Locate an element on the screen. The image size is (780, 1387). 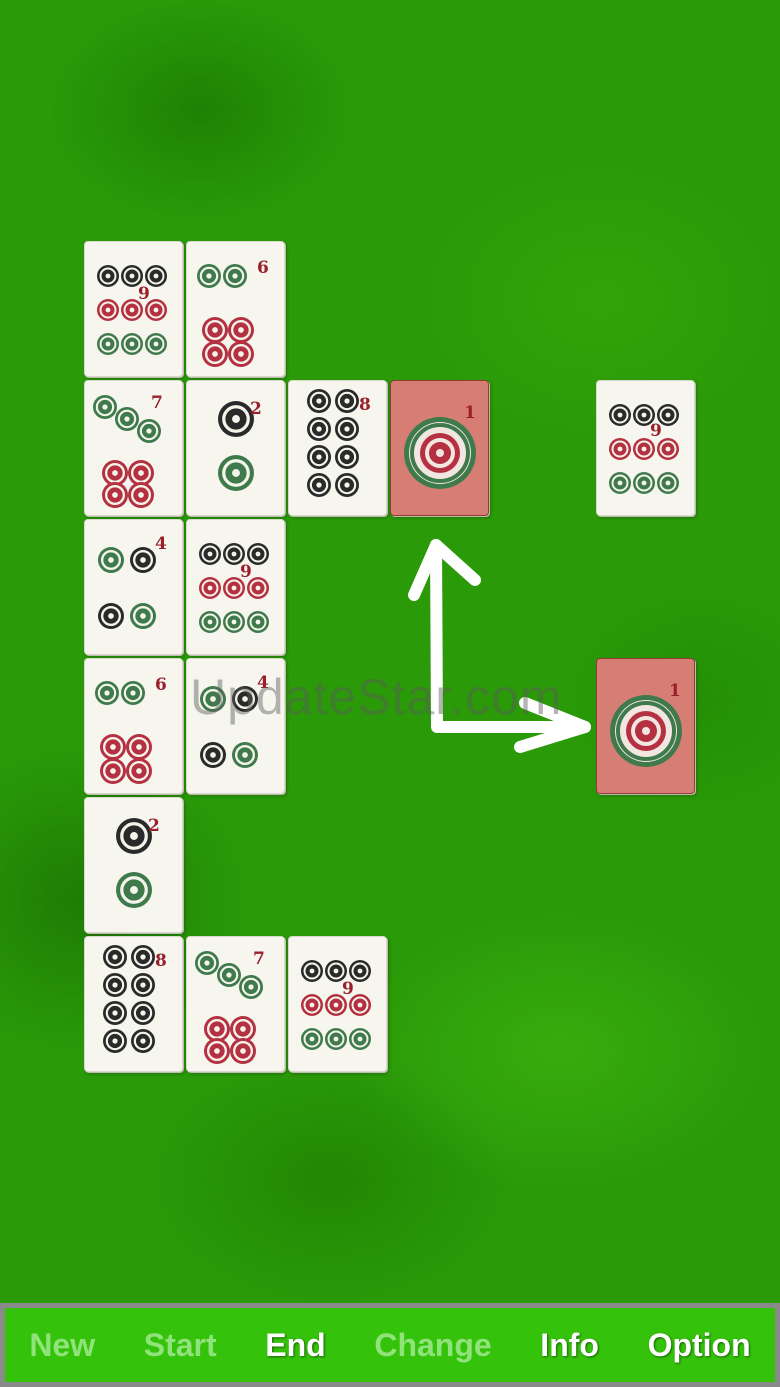
bottom-toolbar: New Start End Change Info Option is located at coordinates (390, 1345).